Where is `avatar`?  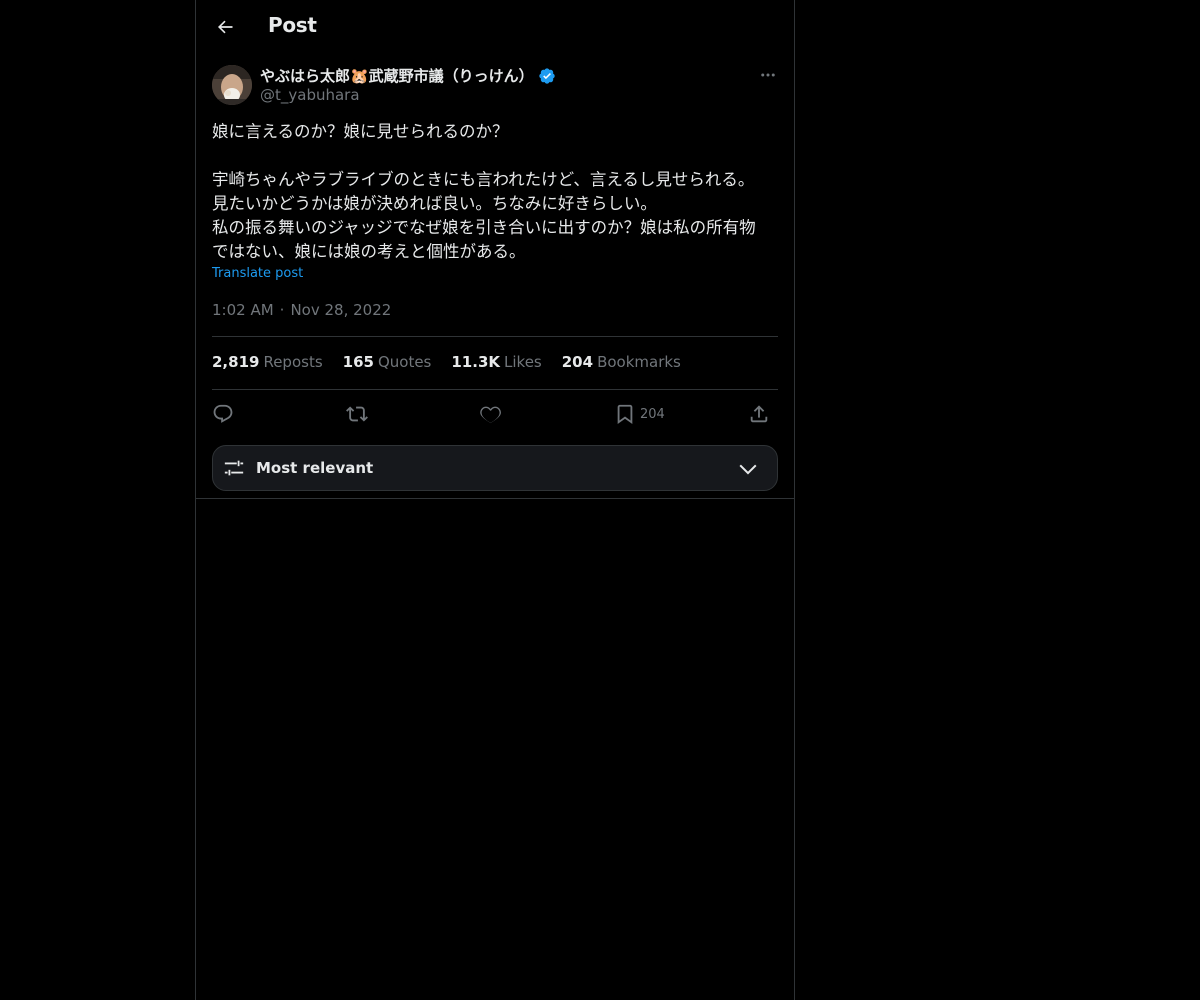 avatar is located at coordinates (232, 85).